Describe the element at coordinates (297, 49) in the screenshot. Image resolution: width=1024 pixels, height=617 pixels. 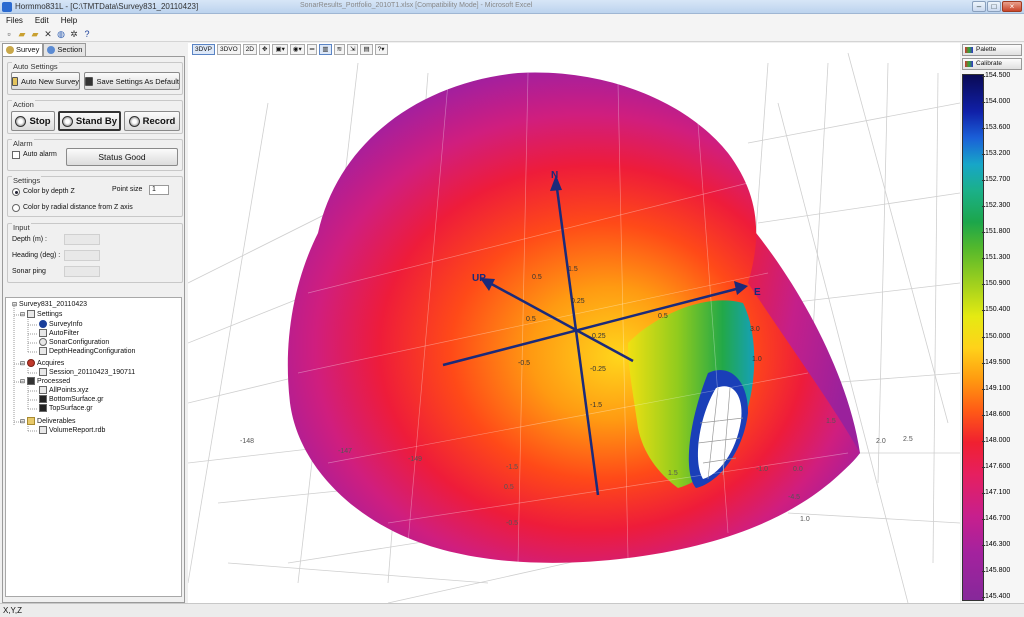
I see `camera-icon: ◉▾` at that location.